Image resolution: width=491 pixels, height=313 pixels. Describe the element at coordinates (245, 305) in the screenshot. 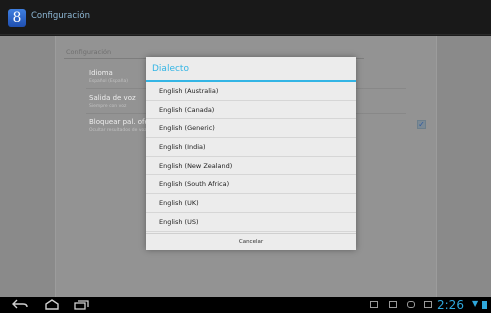

I see `system-bar: 2:26 ▼` at that location.